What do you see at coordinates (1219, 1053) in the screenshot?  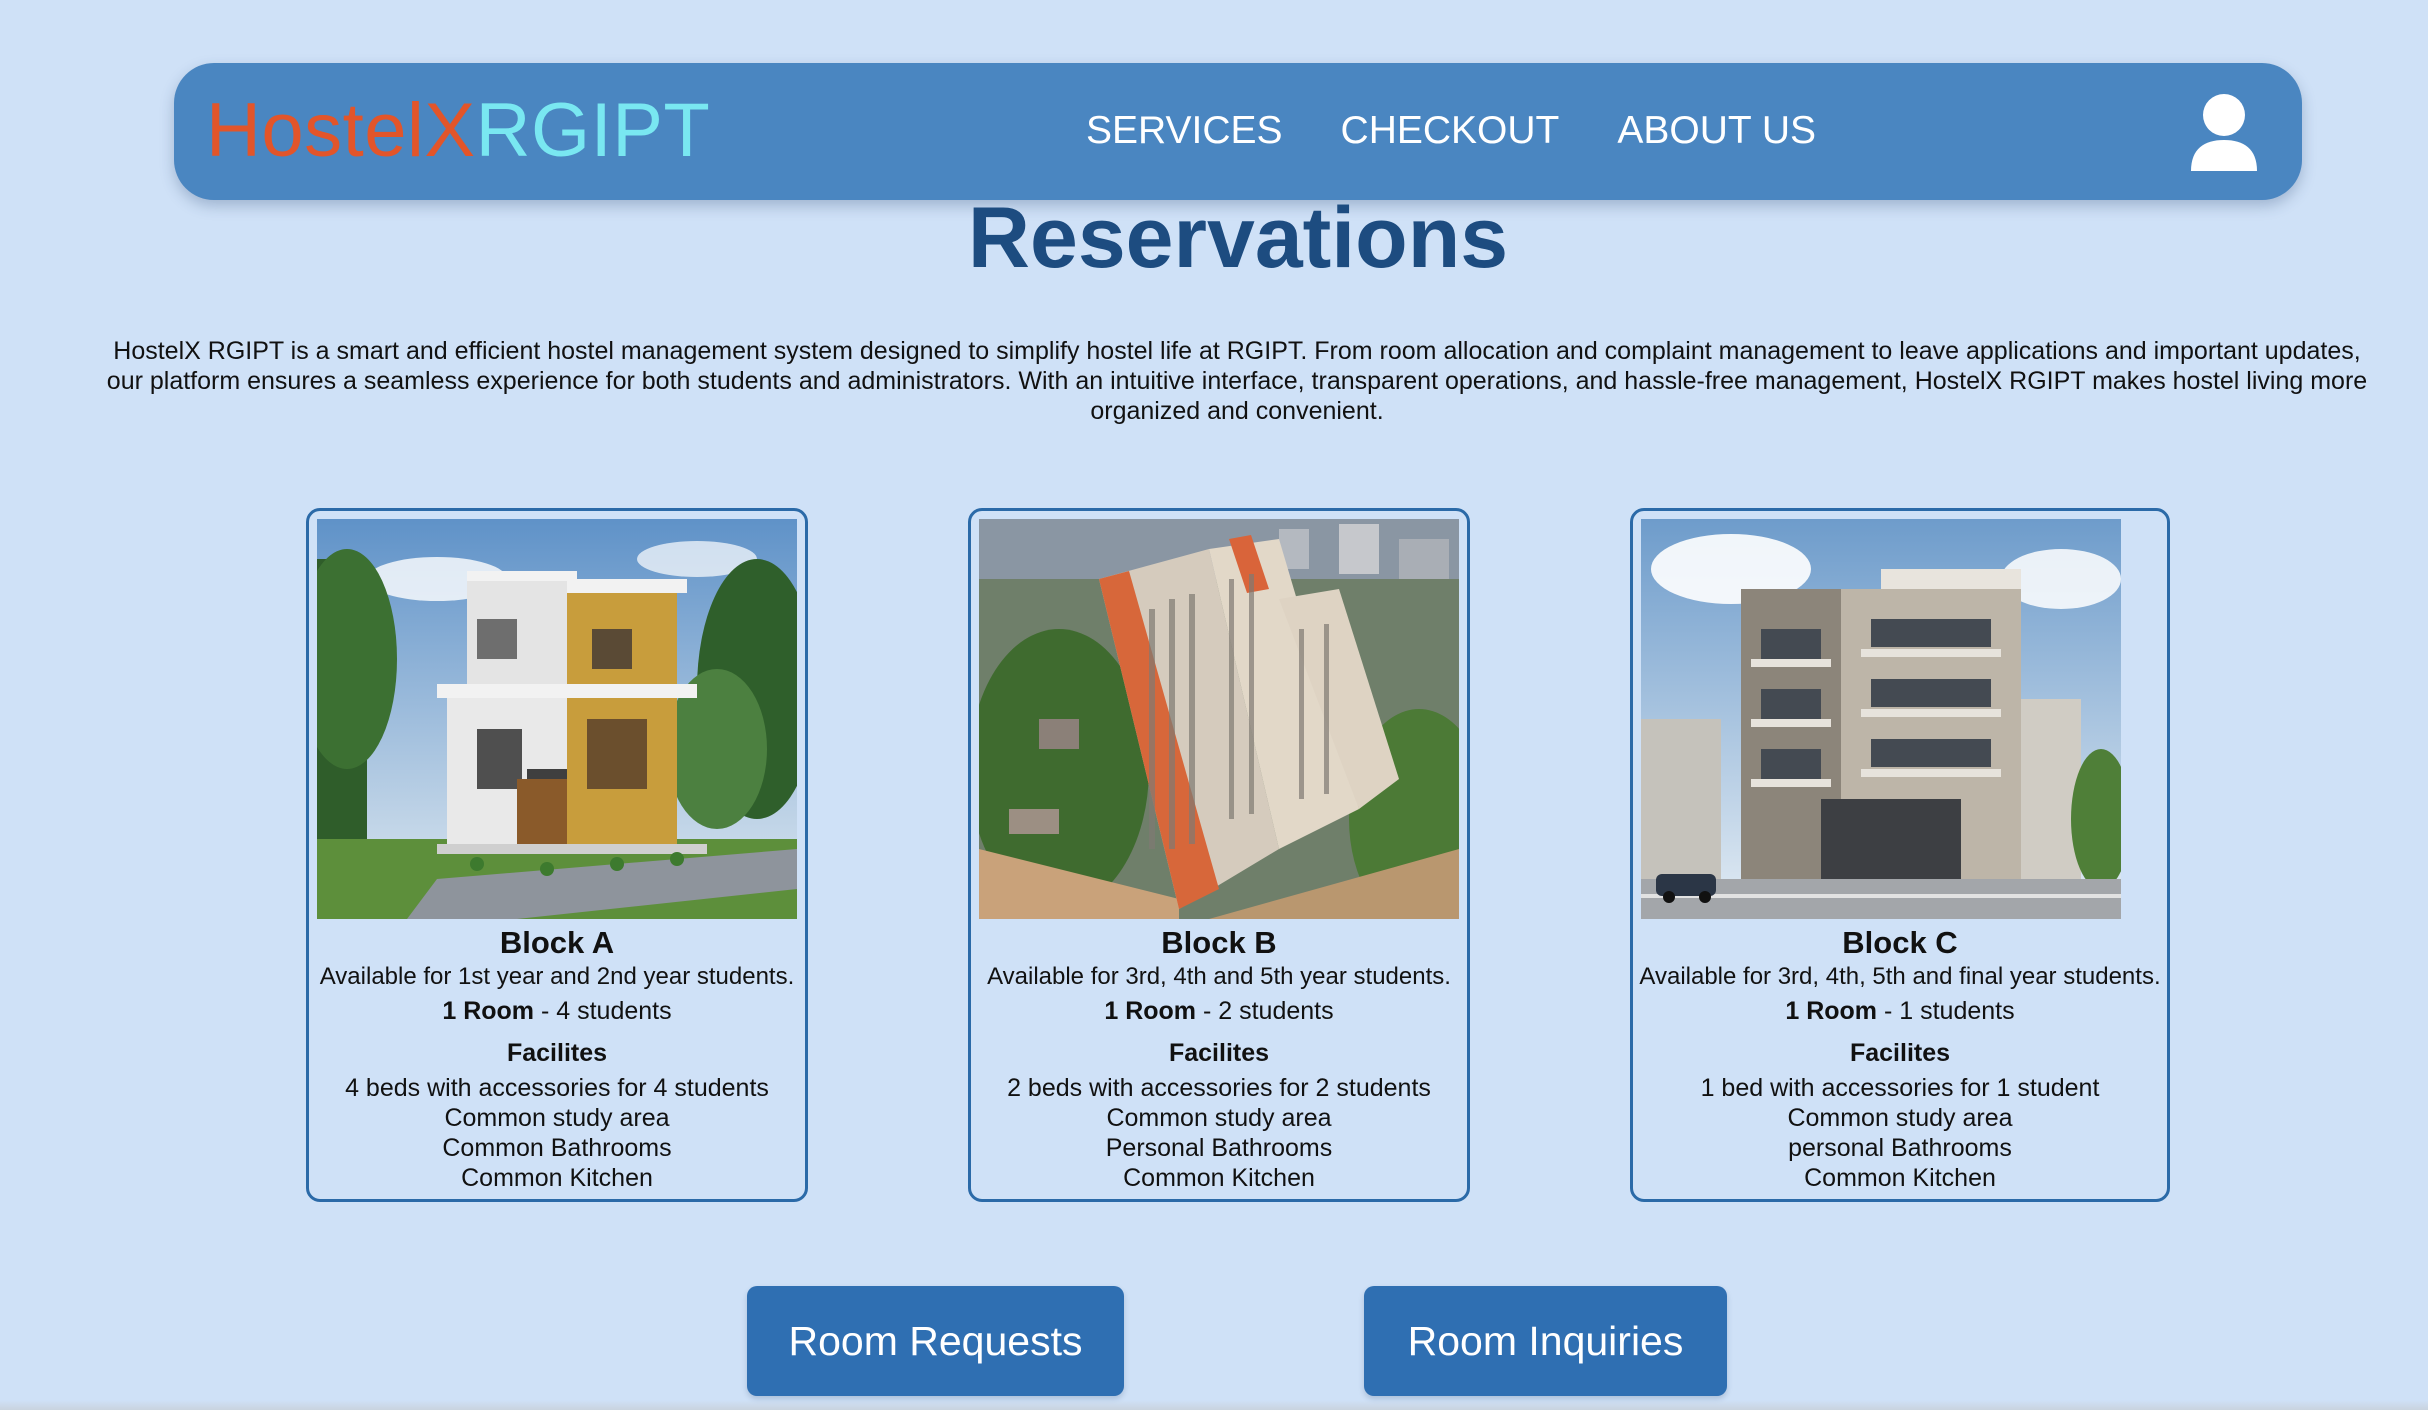 I see `block-b-facilities-title: Facilites` at bounding box center [1219, 1053].